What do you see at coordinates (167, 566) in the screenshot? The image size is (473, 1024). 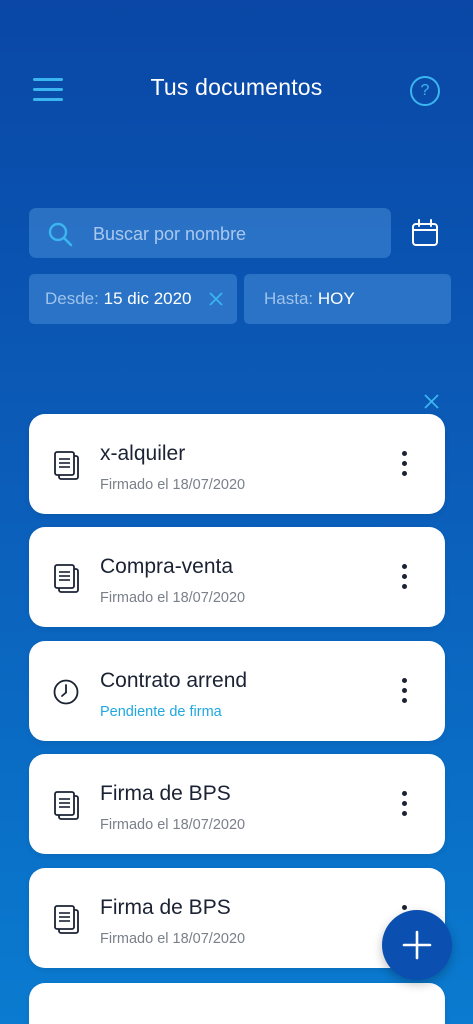 I see `document-title: Compra-venta` at bounding box center [167, 566].